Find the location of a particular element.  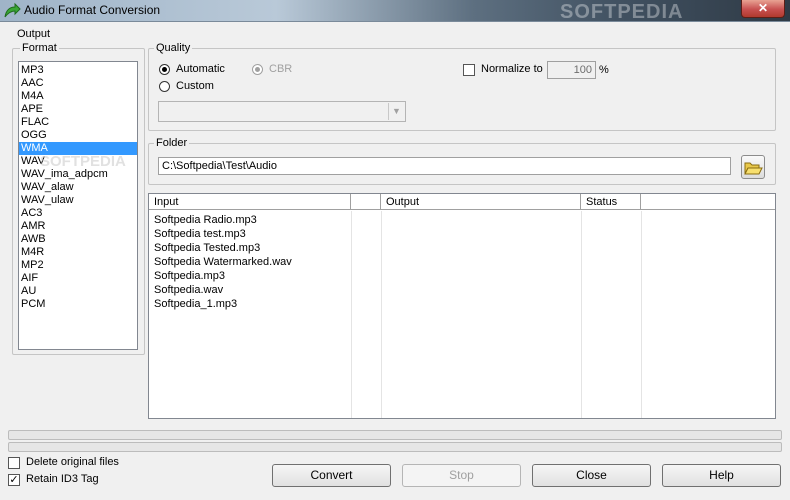

format-item: AMR is located at coordinates (78, 226).